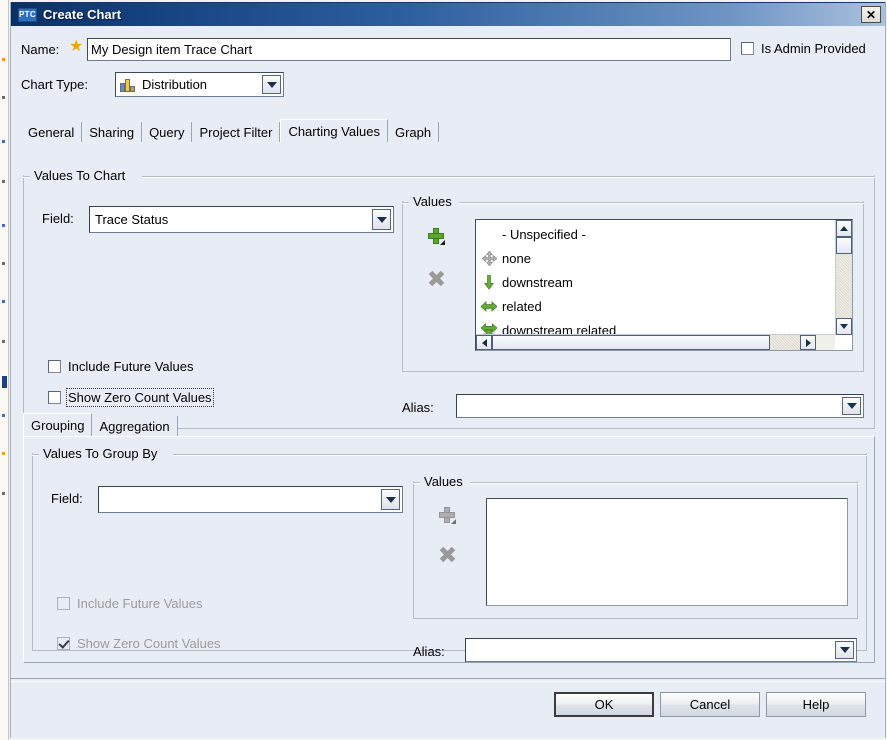 The image size is (887, 740). I want to click on group-show-zero-count-values-box, so click(63, 643).